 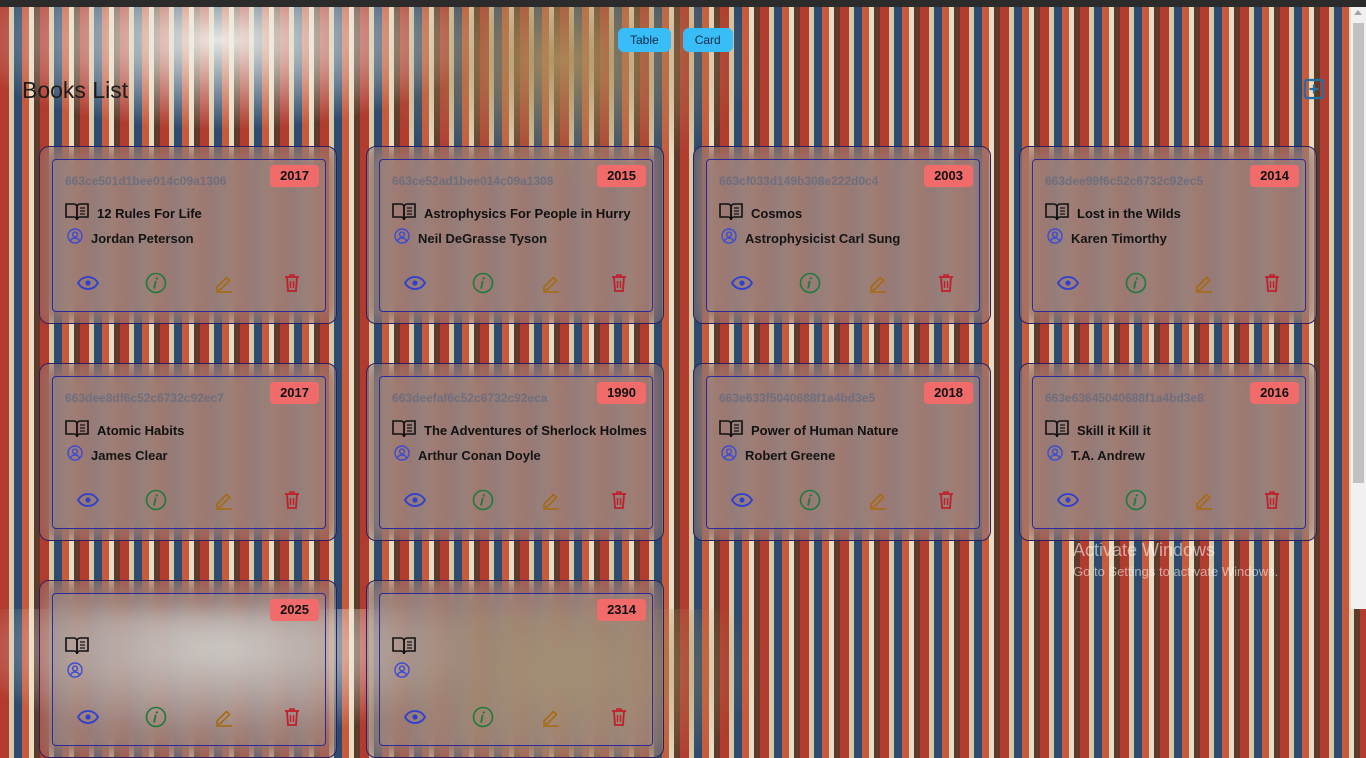 What do you see at coordinates (144, 398) in the screenshot?
I see `book-id: 663dee8df6c52c6732c92ec7` at bounding box center [144, 398].